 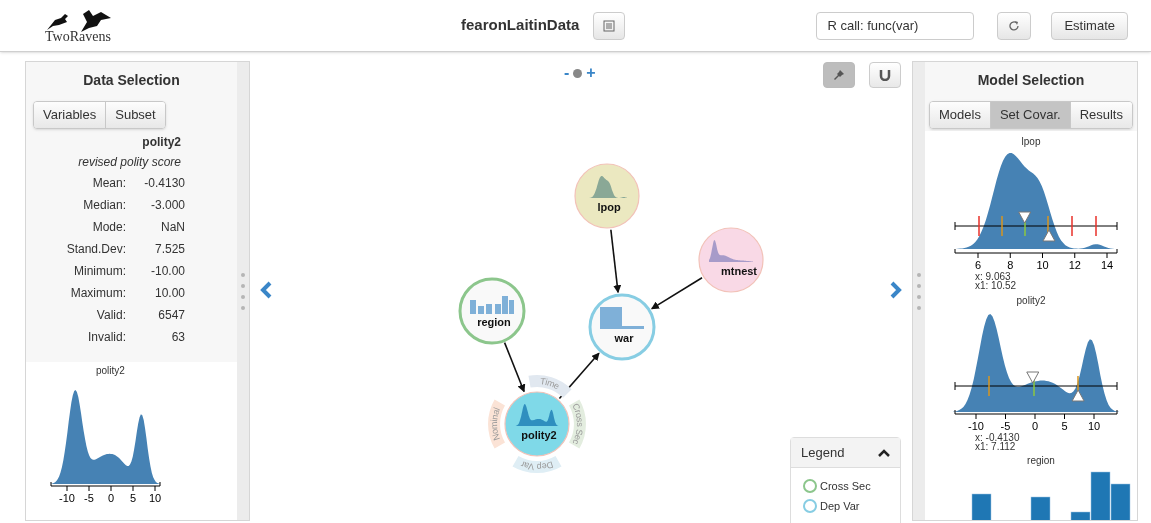 What do you see at coordinates (95, 249) in the screenshot?
I see `stat-label: Stand.Dev:` at bounding box center [95, 249].